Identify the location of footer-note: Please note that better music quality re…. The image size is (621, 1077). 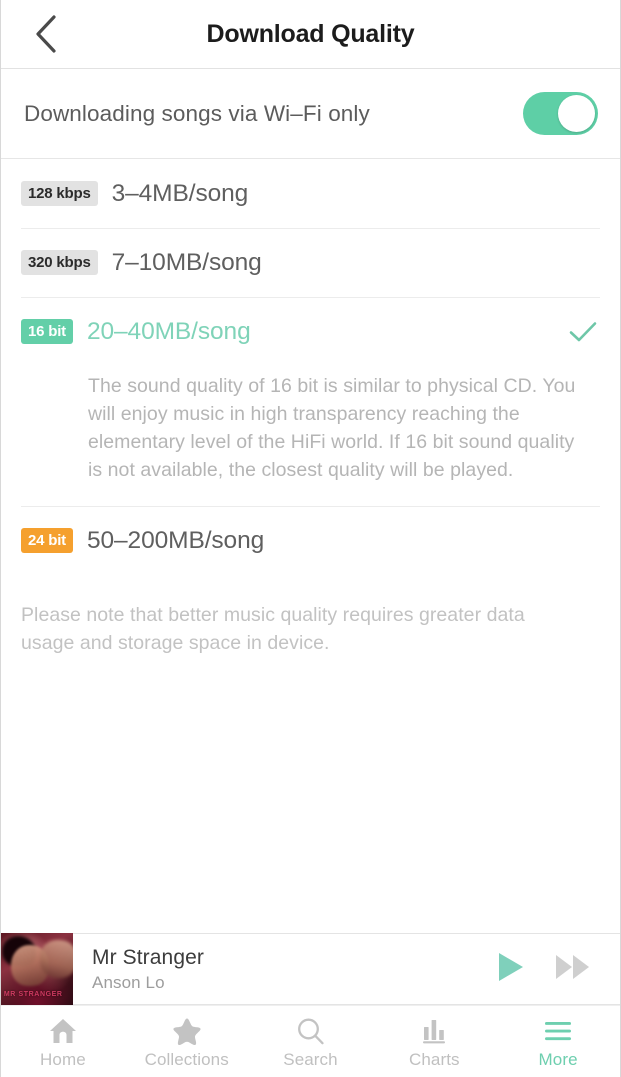
(273, 629).